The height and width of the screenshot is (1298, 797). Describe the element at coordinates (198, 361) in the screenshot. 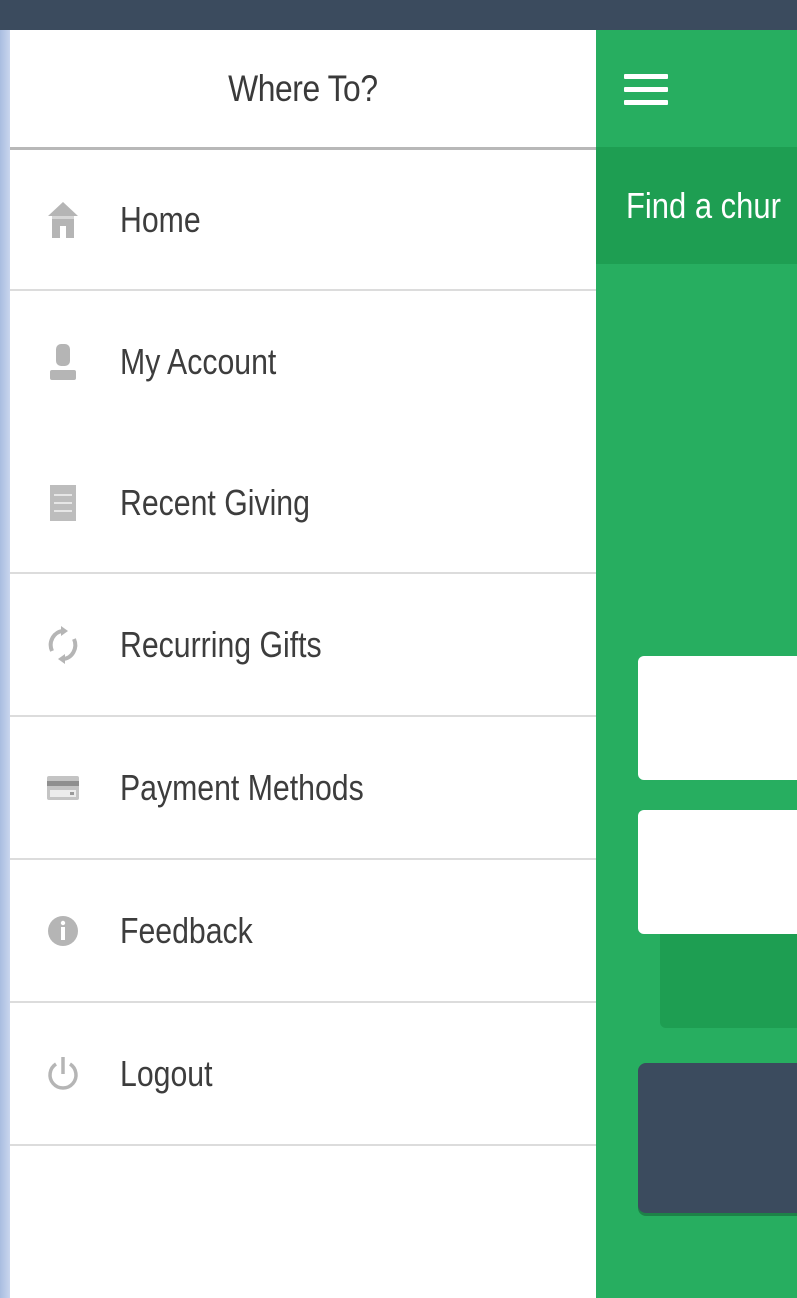

I see `menu-item-label: My Account` at that location.